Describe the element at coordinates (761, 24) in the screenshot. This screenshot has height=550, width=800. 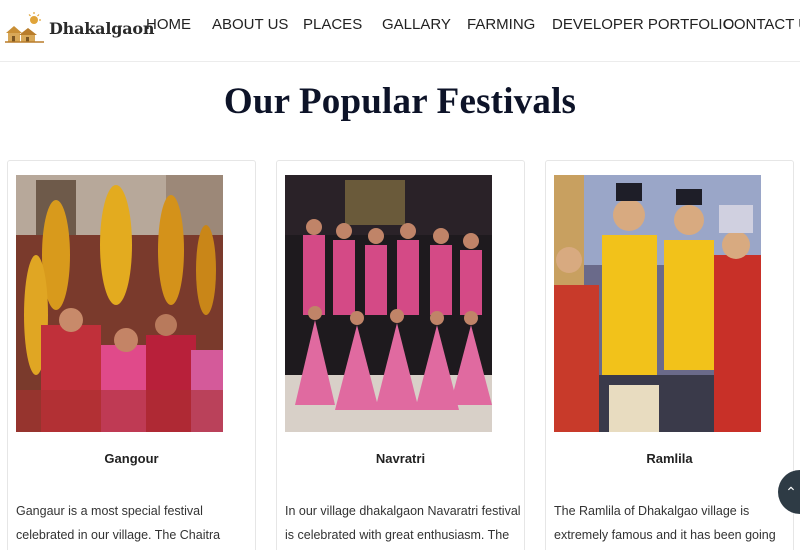
I see `nav-contact-us: CONTACT US` at that location.